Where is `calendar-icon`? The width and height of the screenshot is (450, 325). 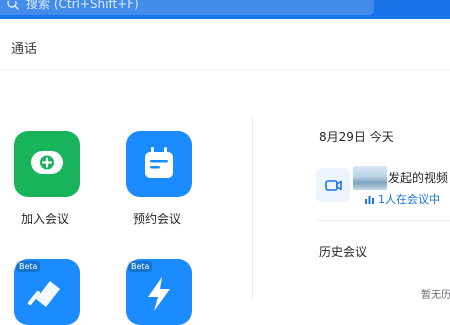
calendar-icon is located at coordinates (159, 162).